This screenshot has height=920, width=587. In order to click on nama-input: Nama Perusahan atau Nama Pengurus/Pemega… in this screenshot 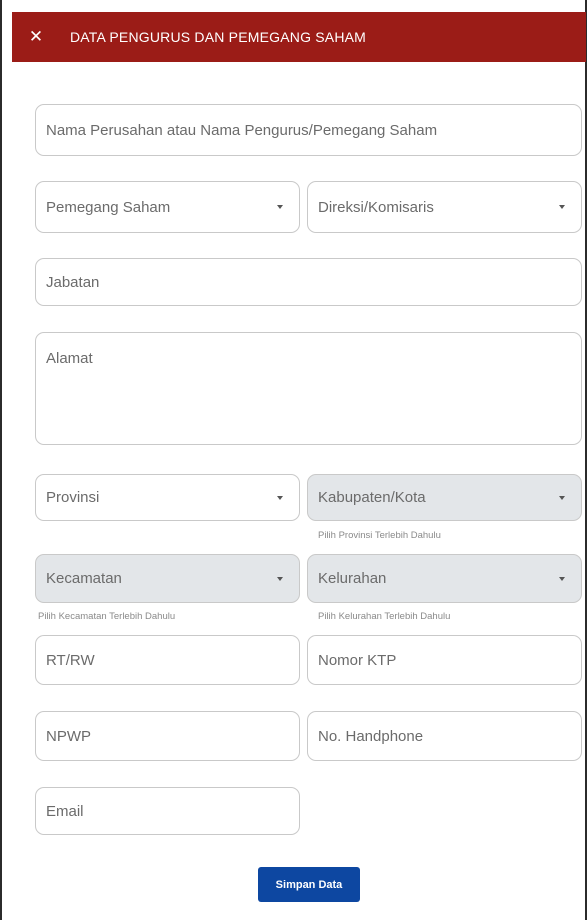, I will do `click(308, 130)`.